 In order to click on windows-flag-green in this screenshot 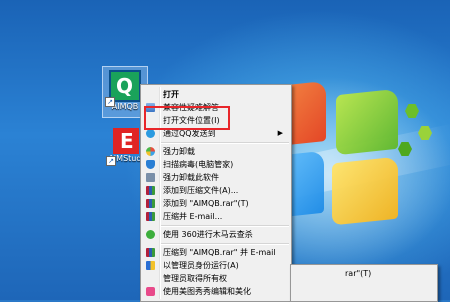, I will do `click(367, 122)`.